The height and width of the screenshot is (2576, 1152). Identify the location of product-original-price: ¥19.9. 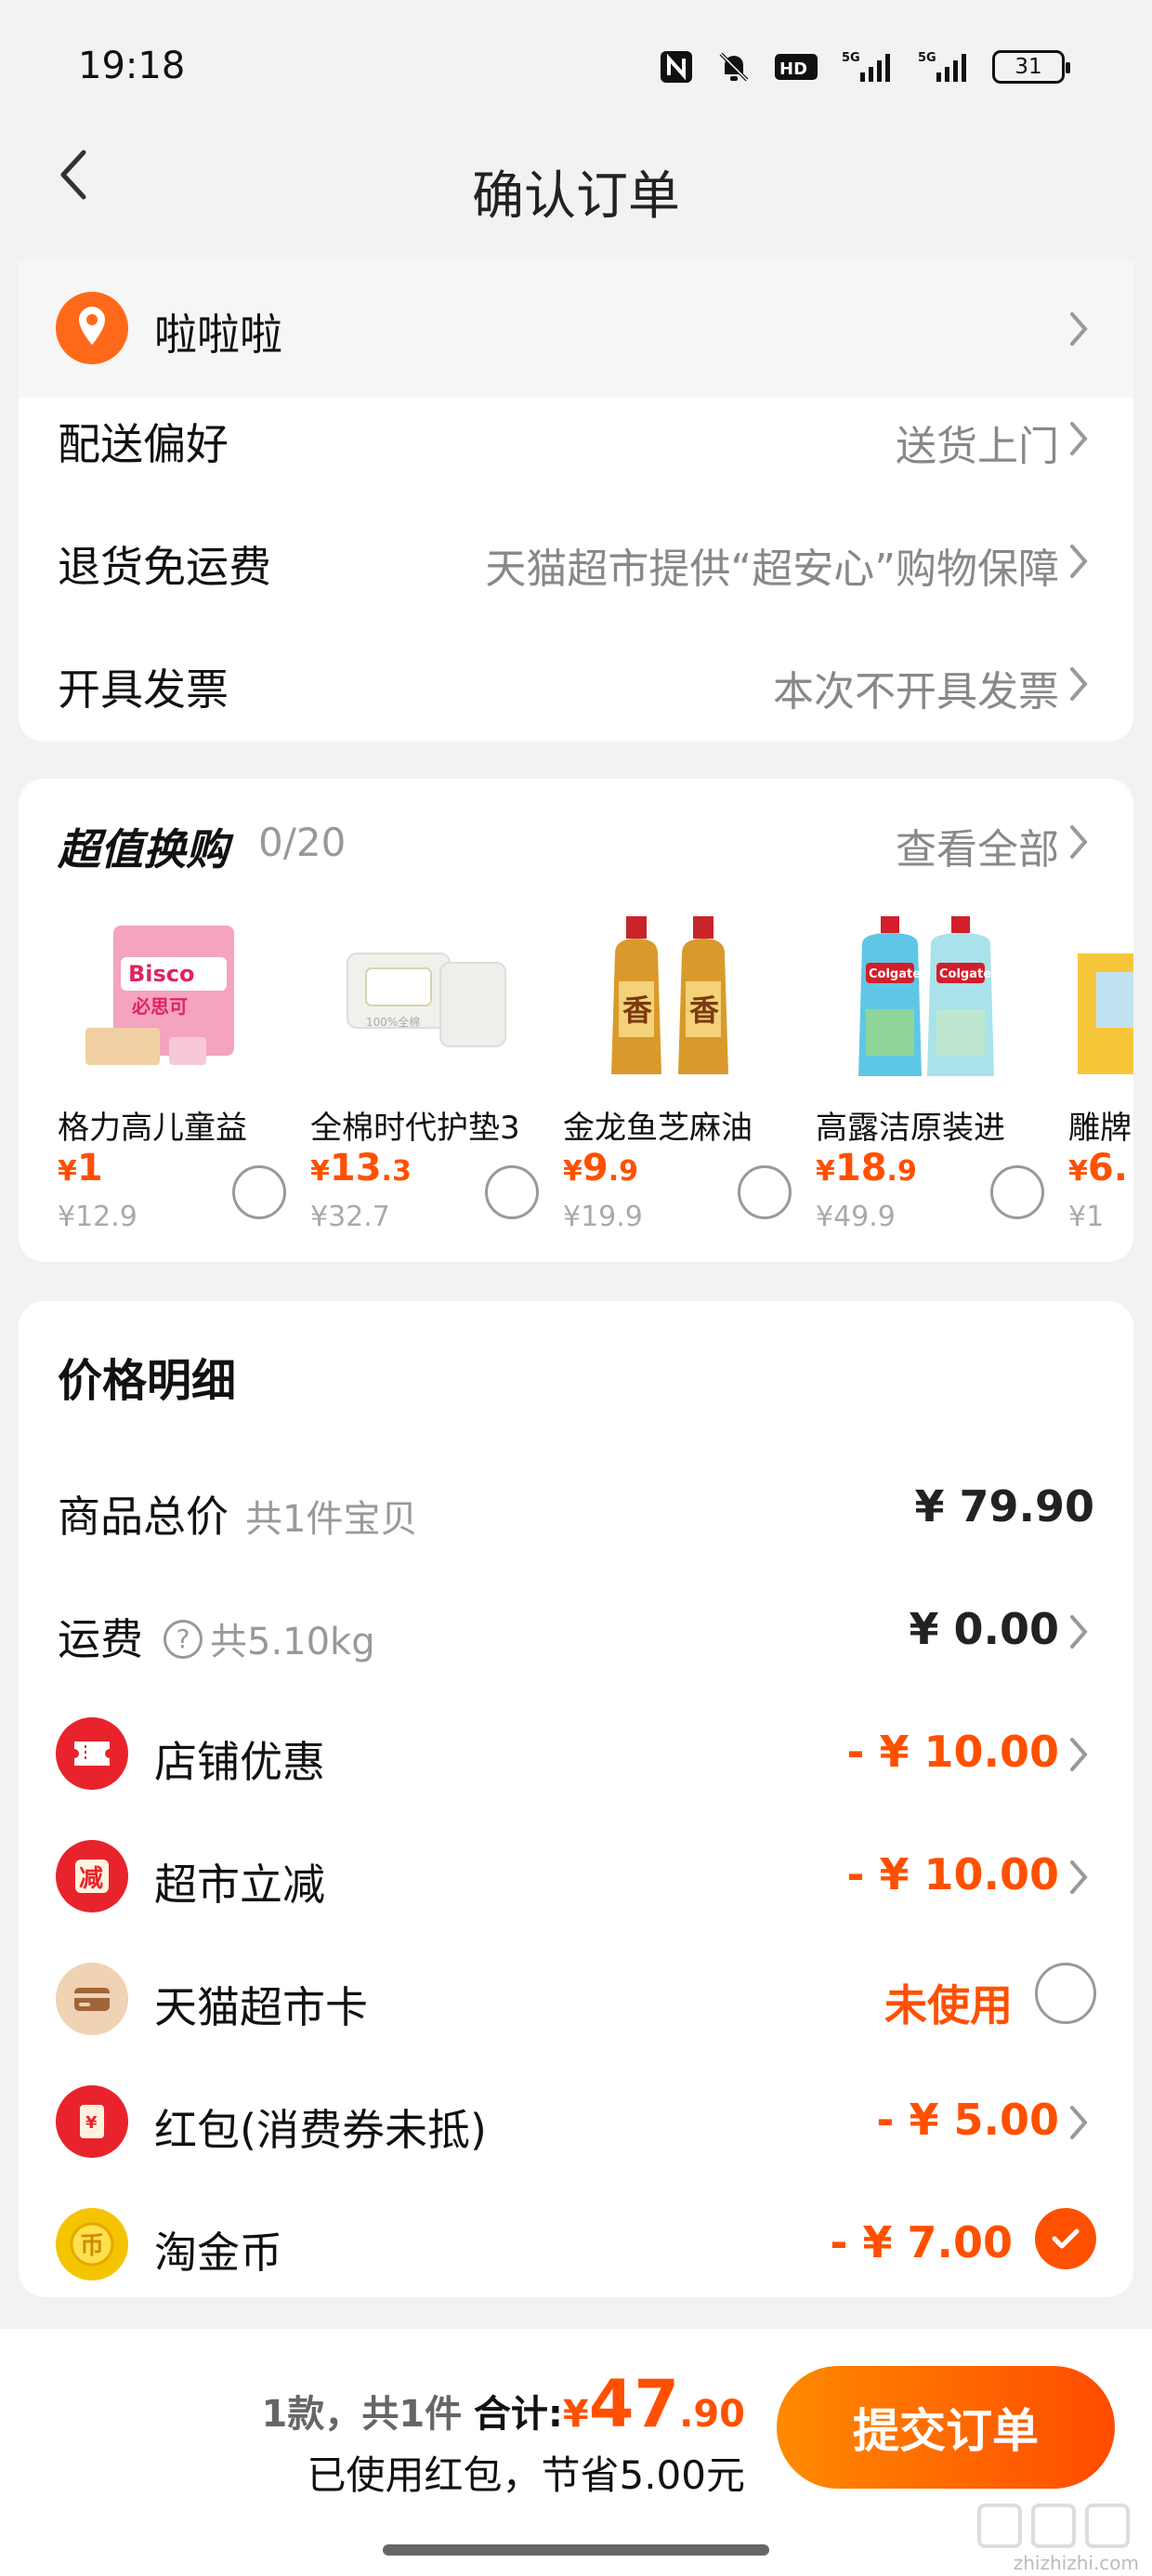
(603, 1217).